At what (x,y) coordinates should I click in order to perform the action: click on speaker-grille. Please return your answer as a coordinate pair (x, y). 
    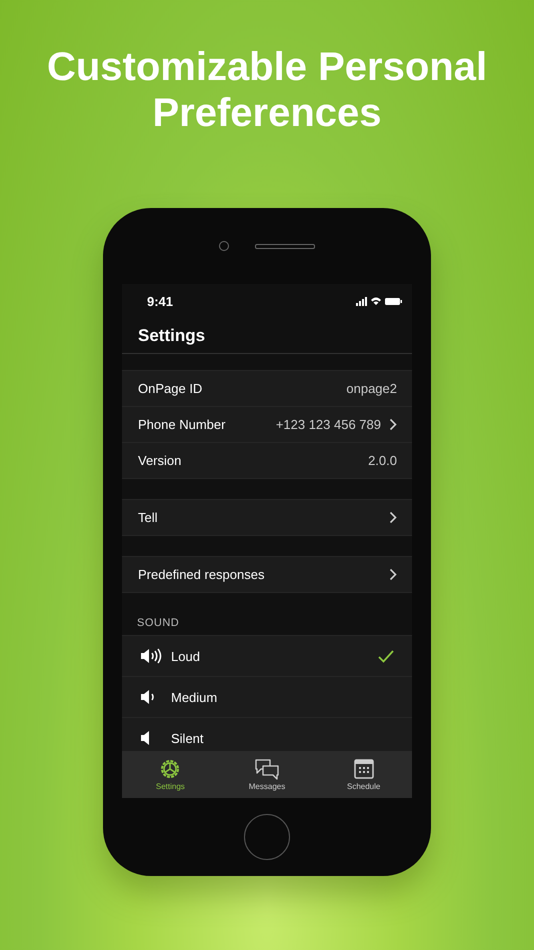
    Looking at the image, I should click on (285, 246).